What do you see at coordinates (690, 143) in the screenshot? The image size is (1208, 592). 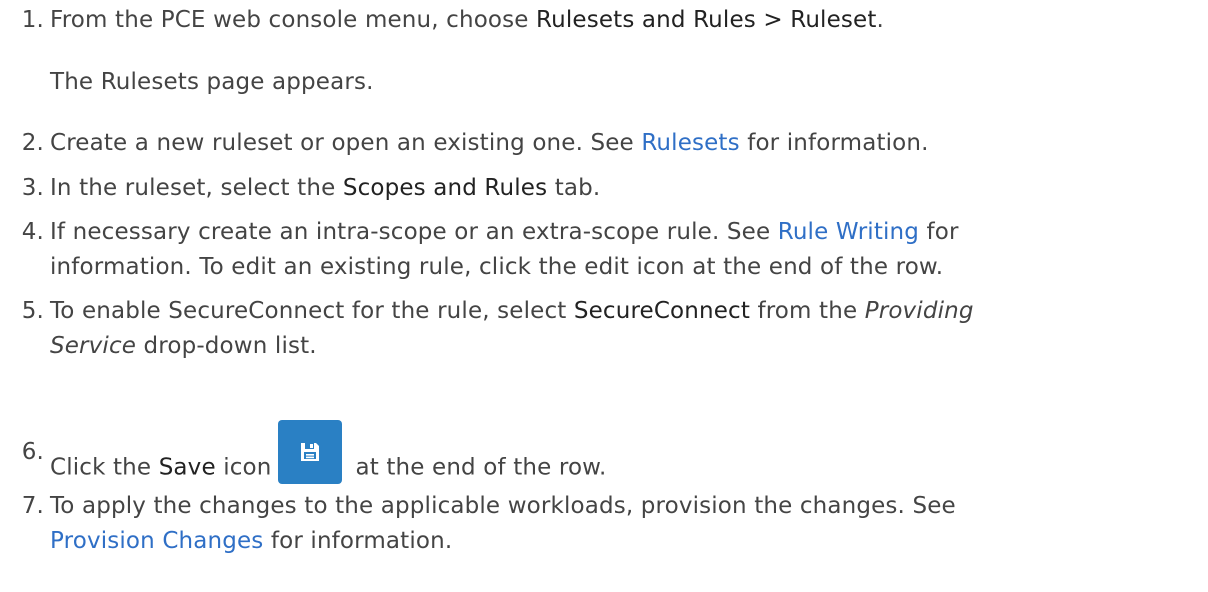 I see `rulesets-link: Rulesets` at bounding box center [690, 143].